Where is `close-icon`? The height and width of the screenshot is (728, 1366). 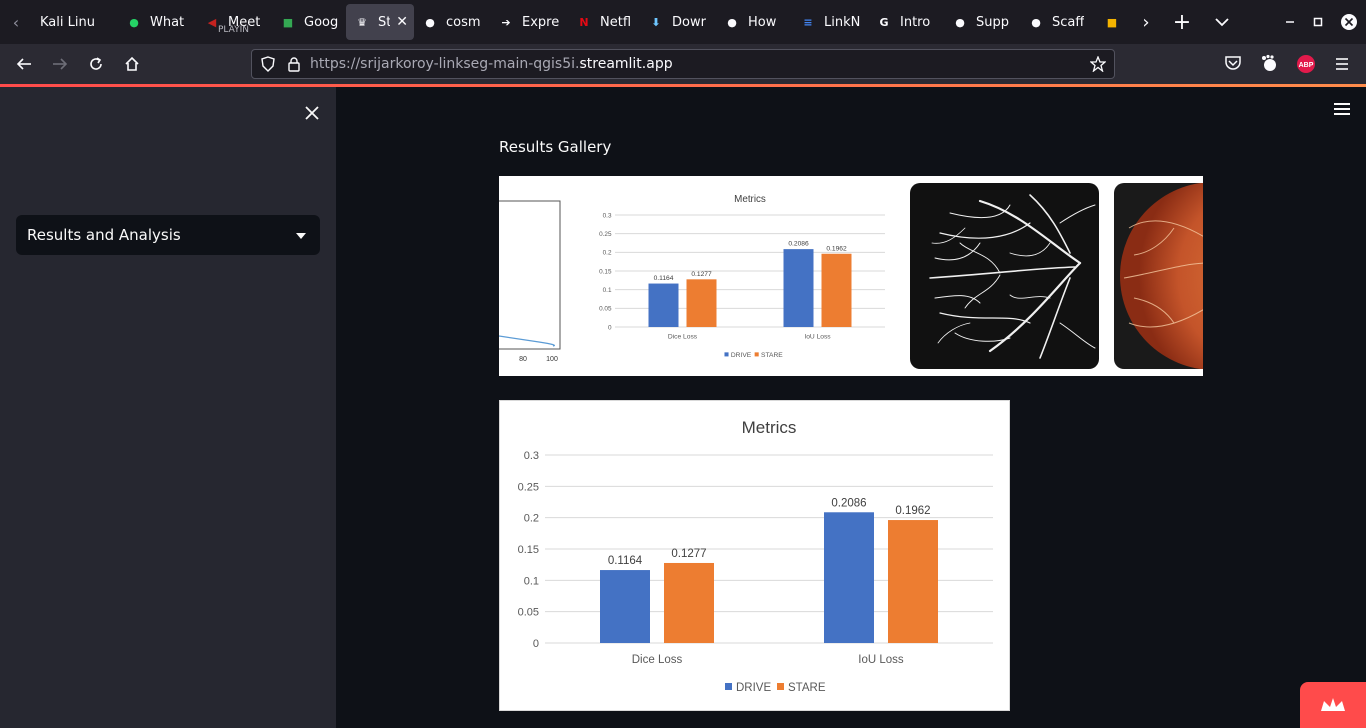 close-icon is located at coordinates (1349, 22).